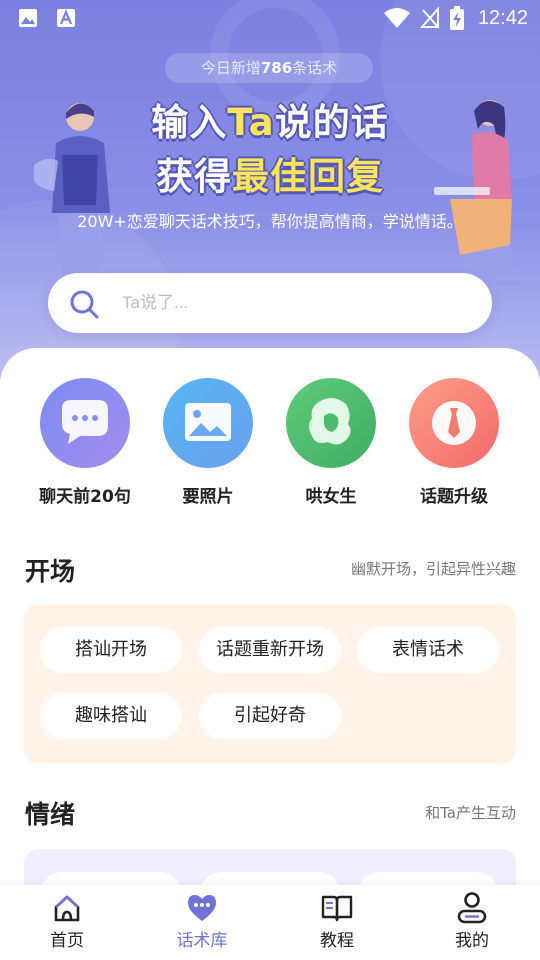  What do you see at coordinates (472, 941) in the screenshot?
I see `nav-label: 我的` at bounding box center [472, 941].